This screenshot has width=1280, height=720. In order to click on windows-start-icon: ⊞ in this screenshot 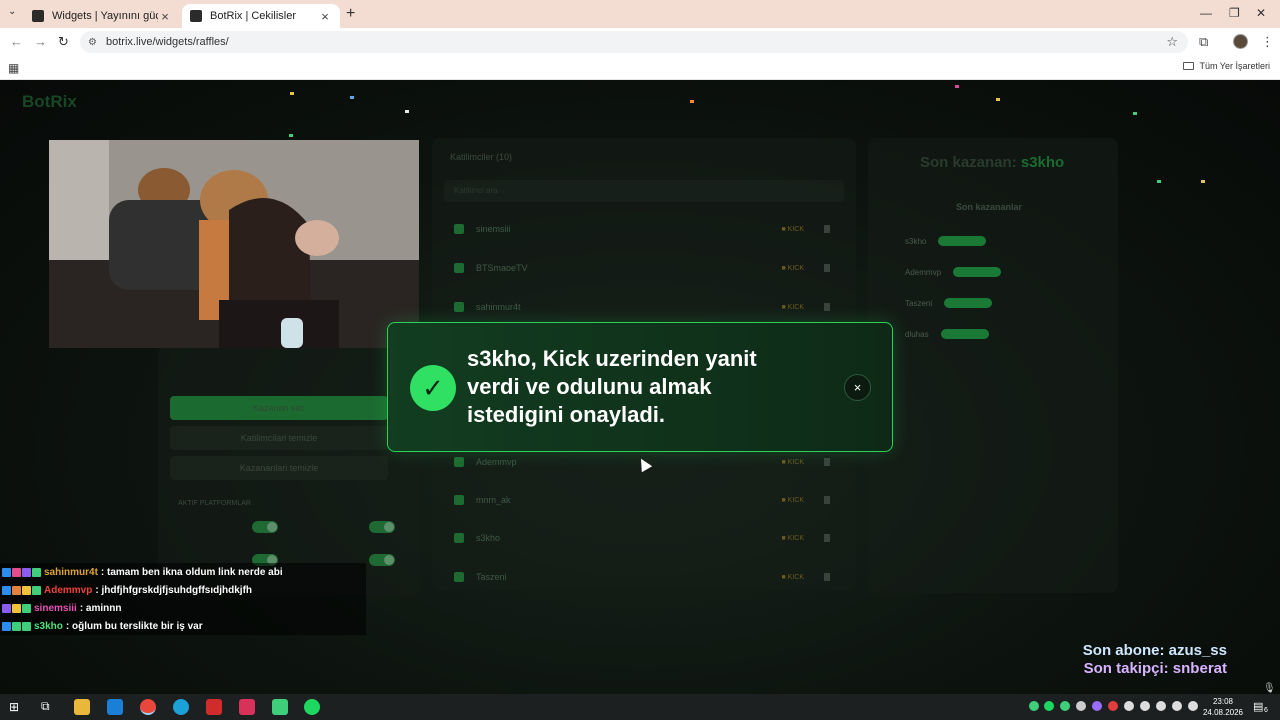, I will do `click(14, 707)`.